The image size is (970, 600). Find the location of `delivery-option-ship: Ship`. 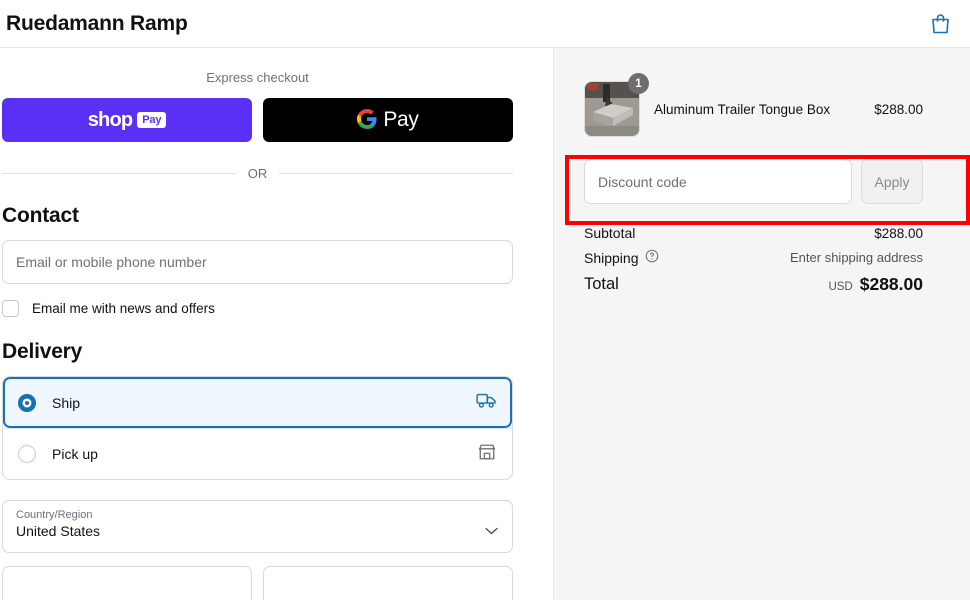

delivery-option-ship: Ship is located at coordinates (257, 402).